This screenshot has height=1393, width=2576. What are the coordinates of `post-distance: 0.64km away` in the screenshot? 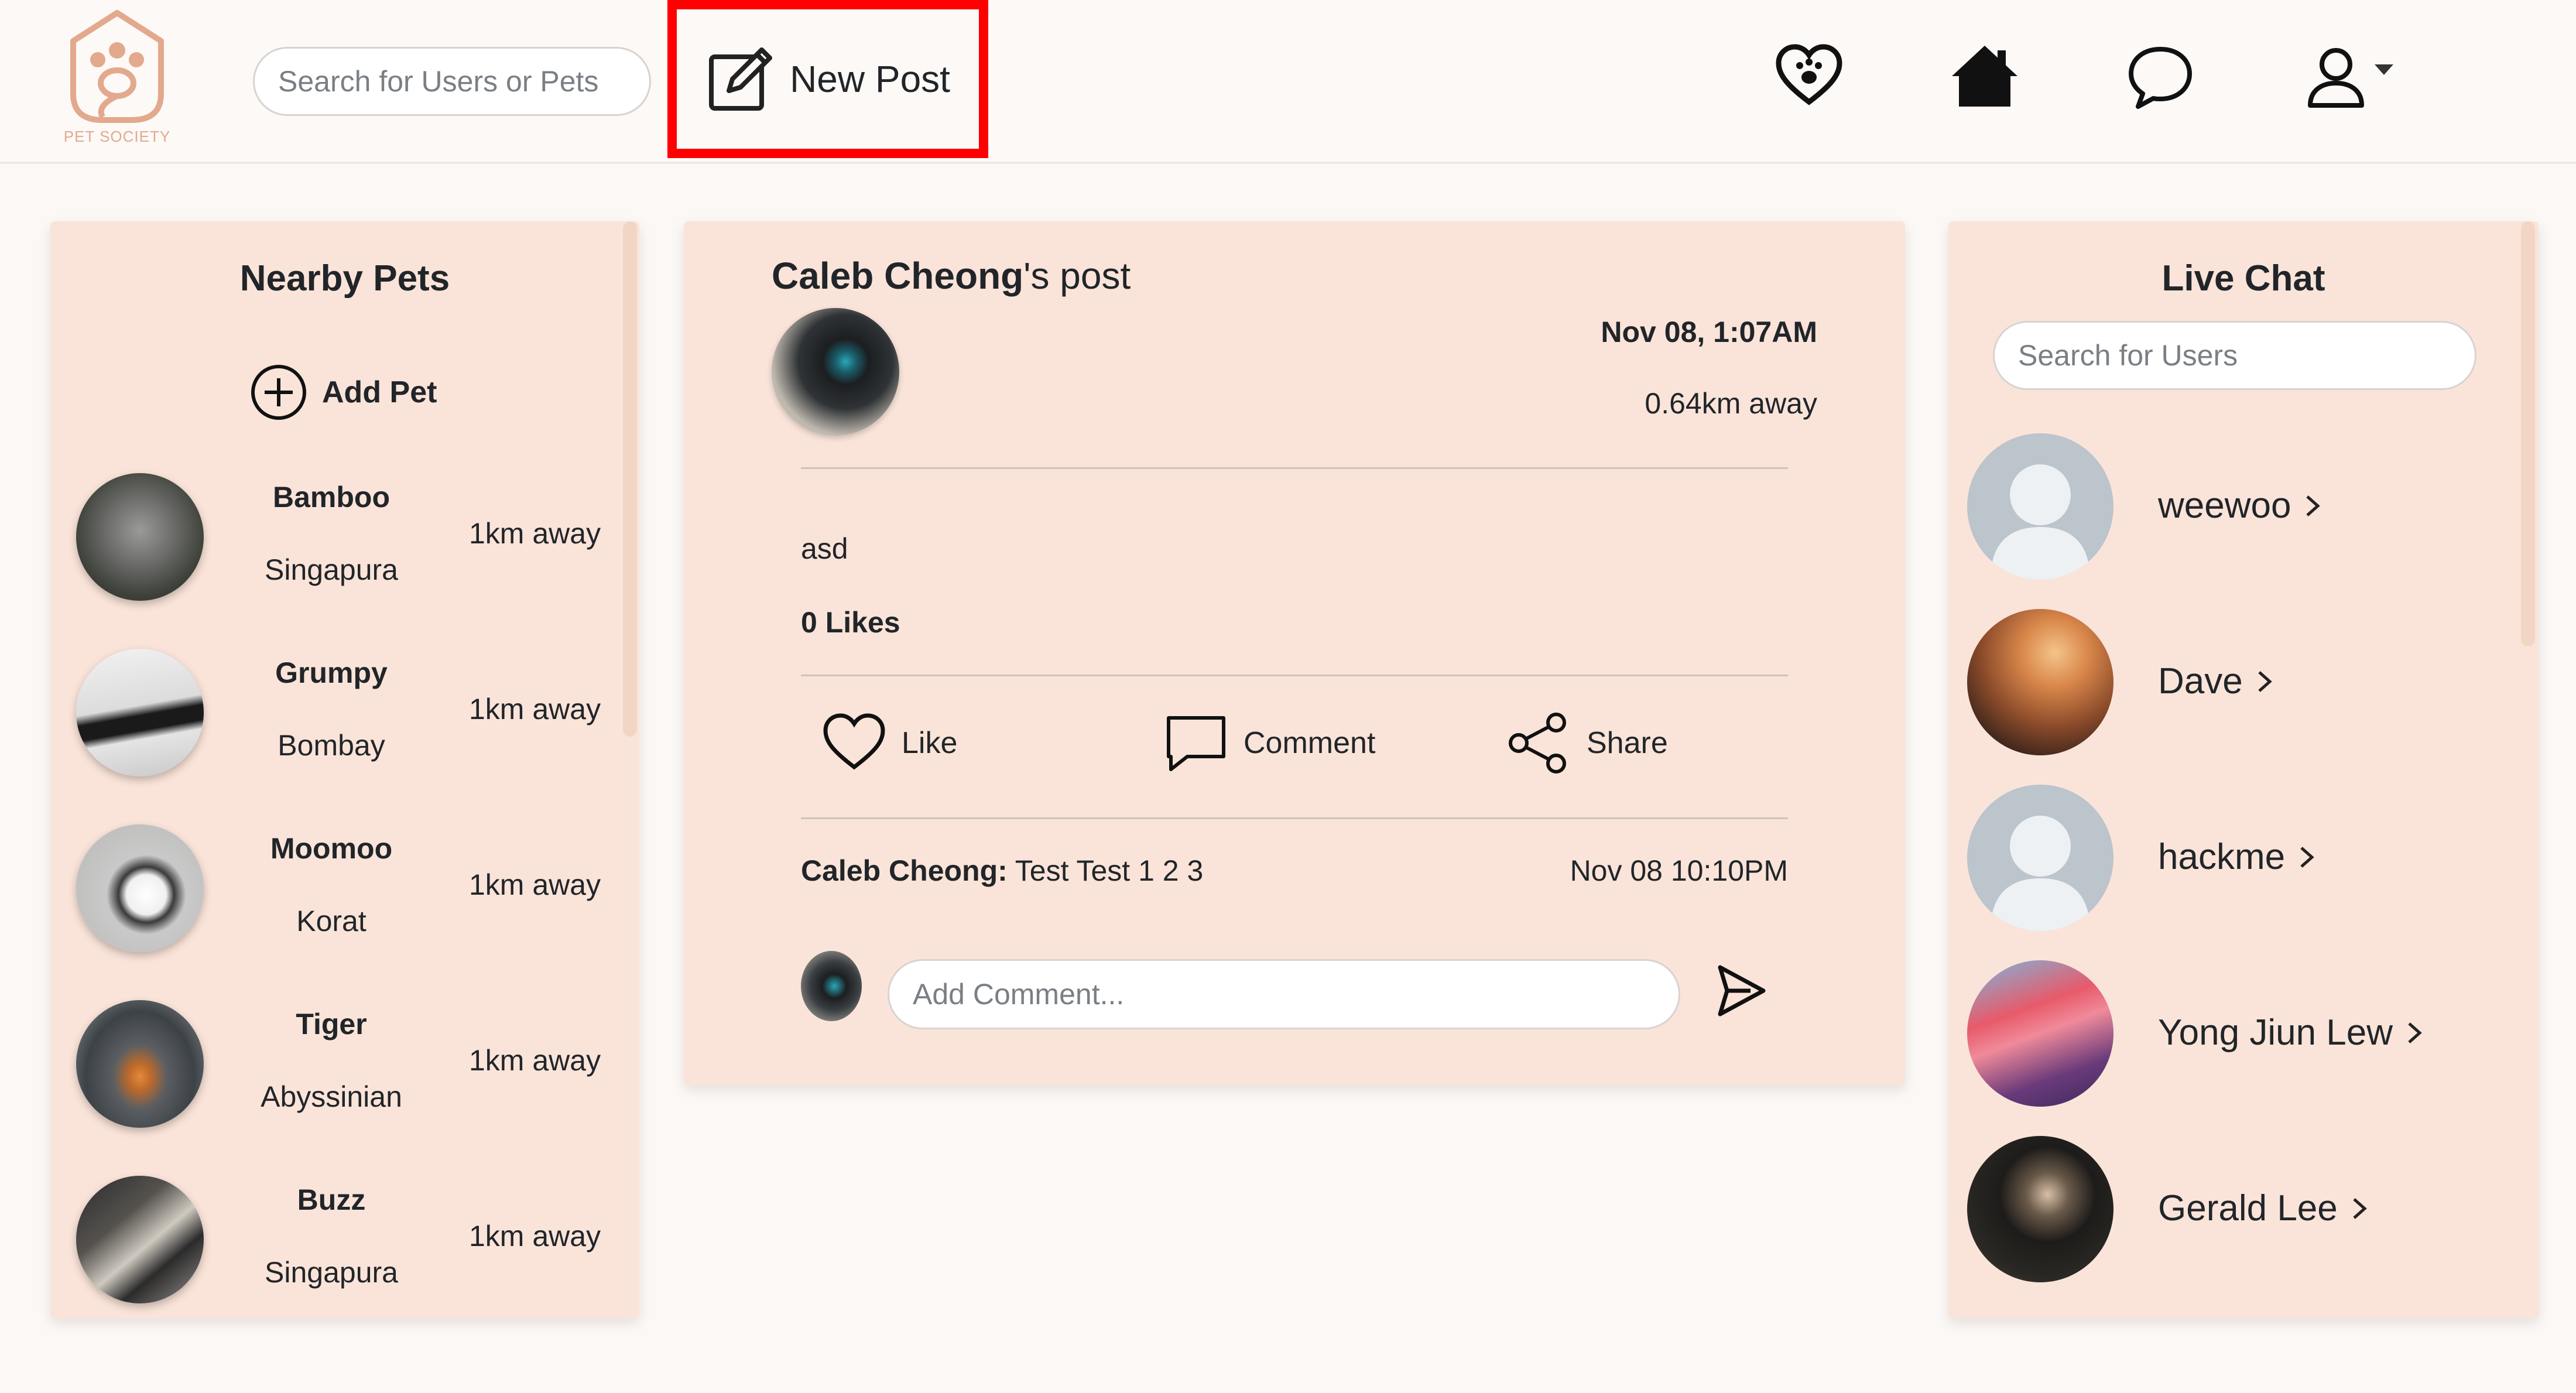 It's located at (1731, 403).